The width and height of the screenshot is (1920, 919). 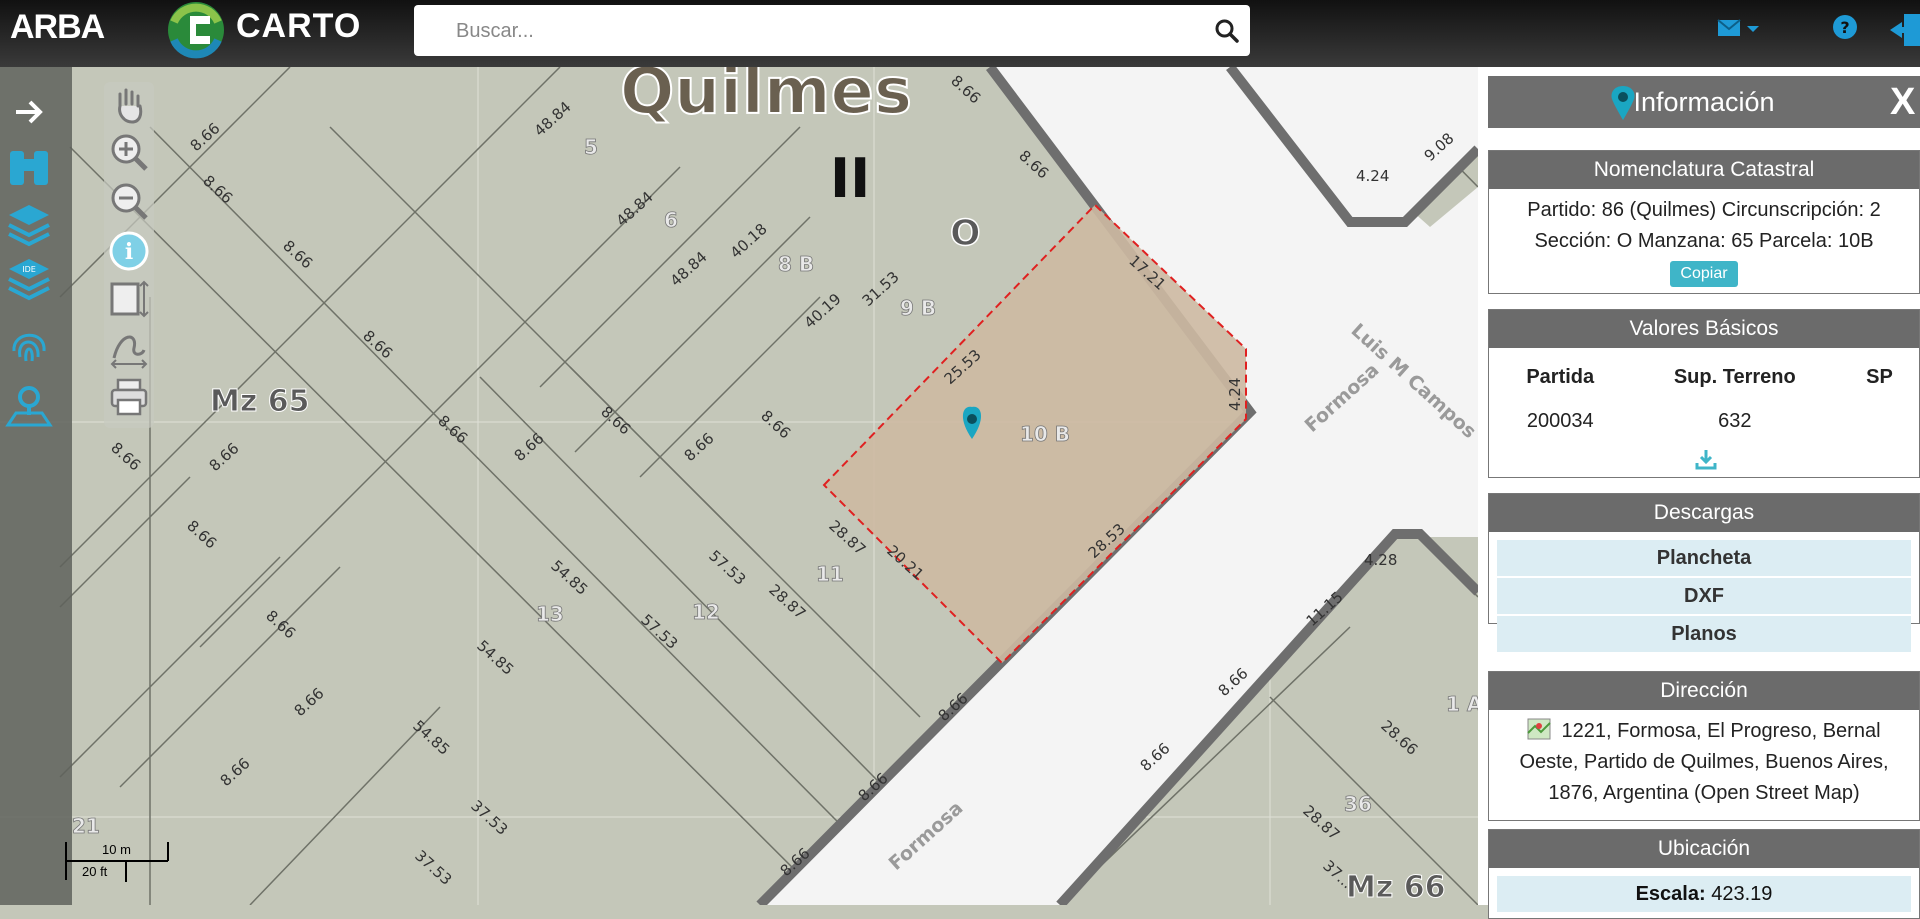 What do you see at coordinates (29, 112) in the screenshot?
I see `arrow-right-icon` at bounding box center [29, 112].